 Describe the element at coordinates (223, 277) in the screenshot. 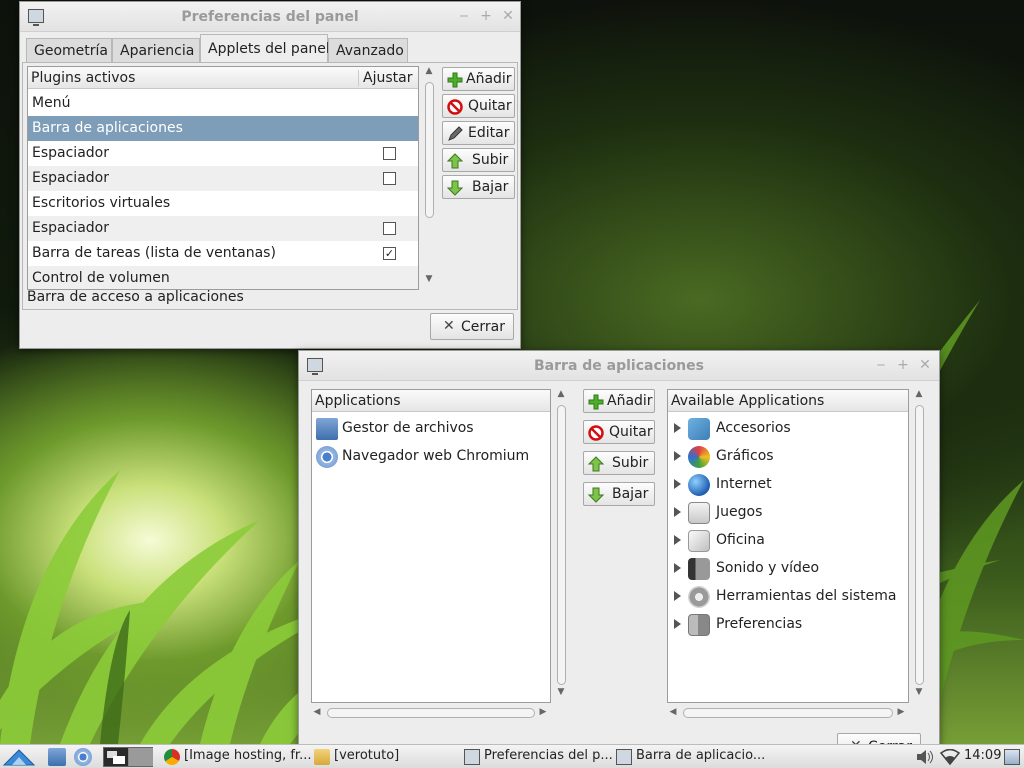

I see `plugin-row: Control de volumen` at that location.